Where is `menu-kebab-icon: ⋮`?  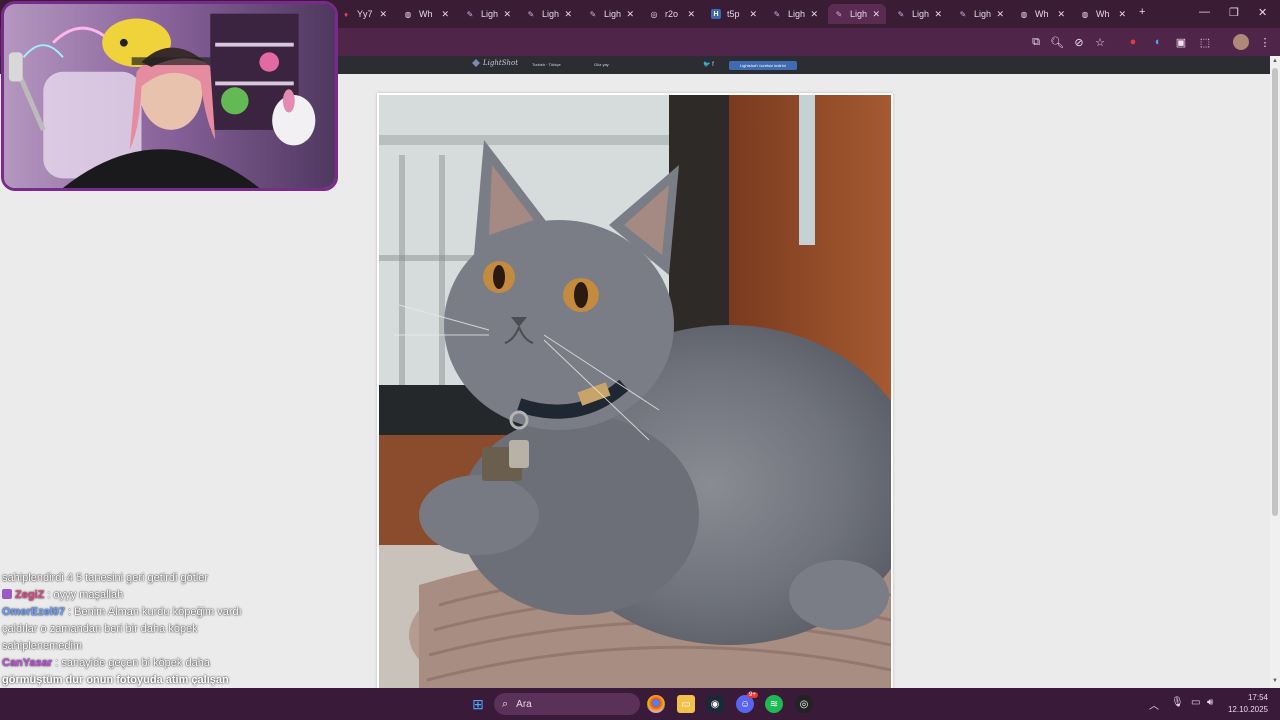 menu-kebab-icon: ⋮ is located at coordinates (1265, 42).